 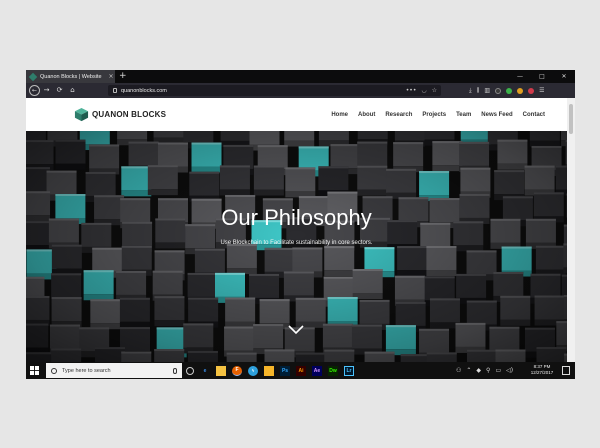 What do you see at coordinates (534, 115) in the screenshot?
I see `nav-contact: Contact` at bounding box center [534, 115].